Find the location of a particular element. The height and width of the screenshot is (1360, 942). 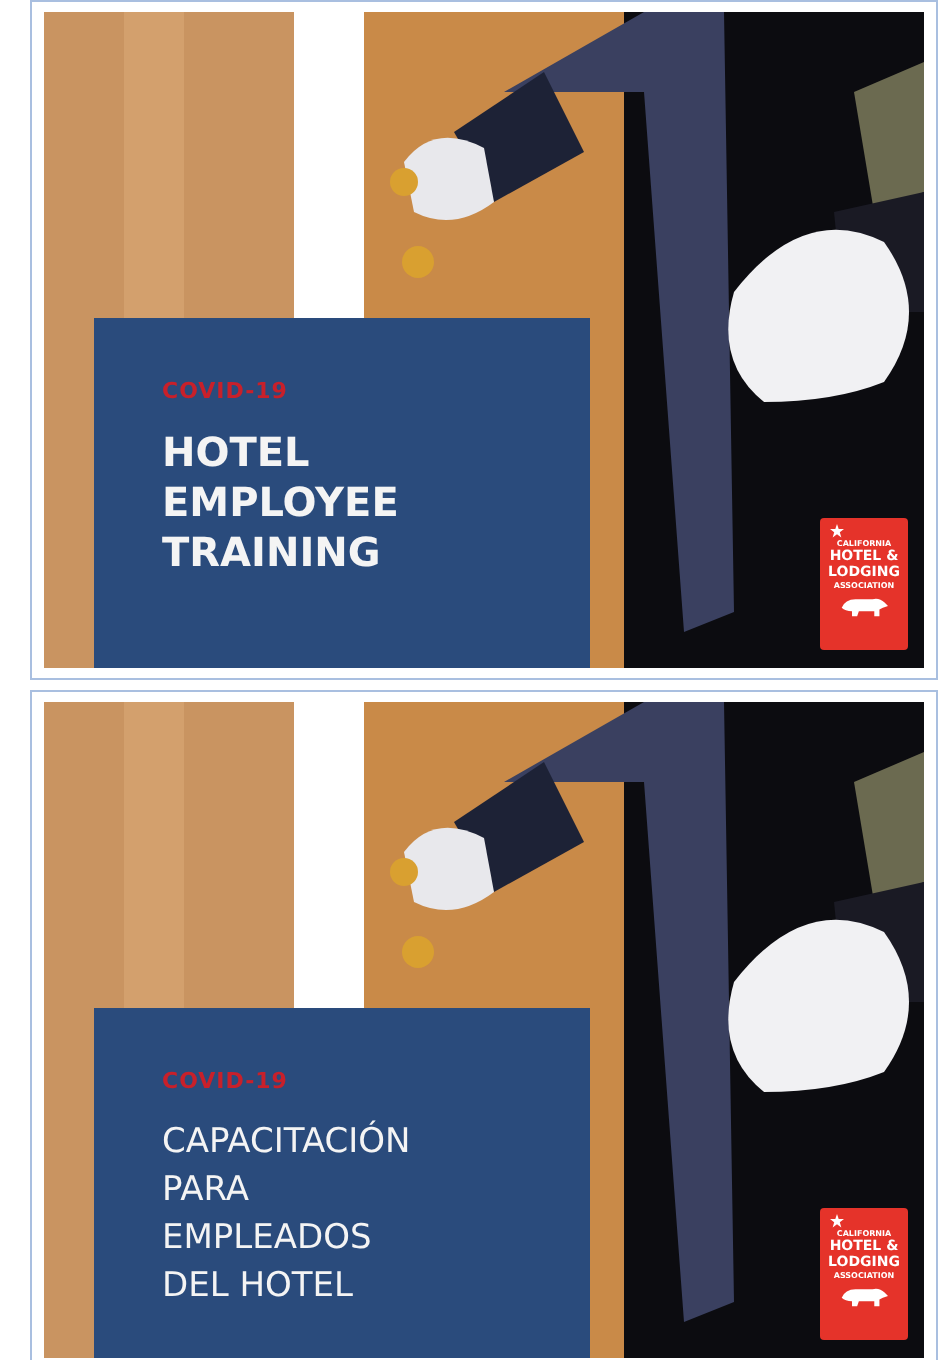

cover-title: CAPACITACIÓN is located at coordinates (287, 1142).